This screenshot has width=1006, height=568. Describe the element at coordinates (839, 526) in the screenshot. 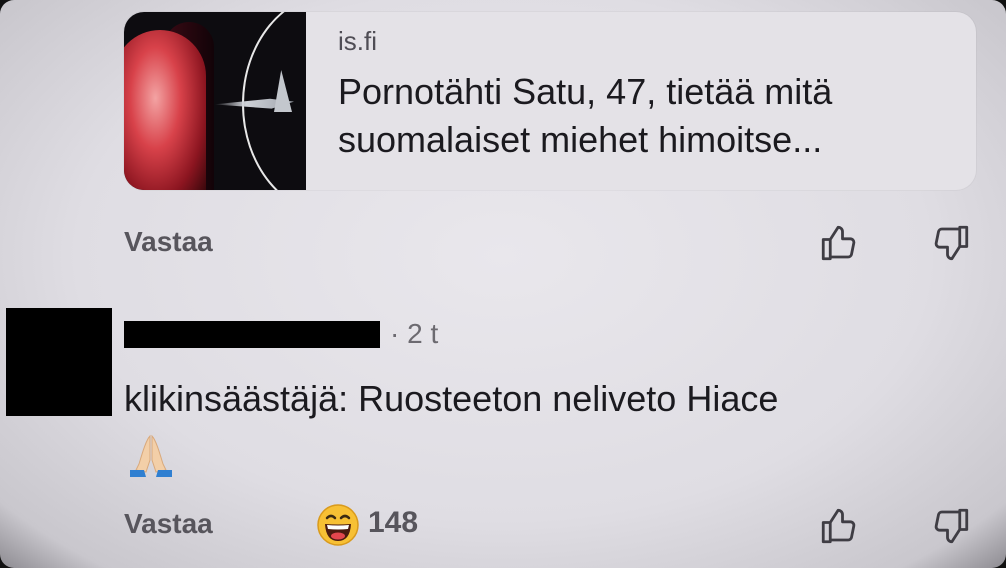

I see `comment-thumbs-up-icon` at that location.